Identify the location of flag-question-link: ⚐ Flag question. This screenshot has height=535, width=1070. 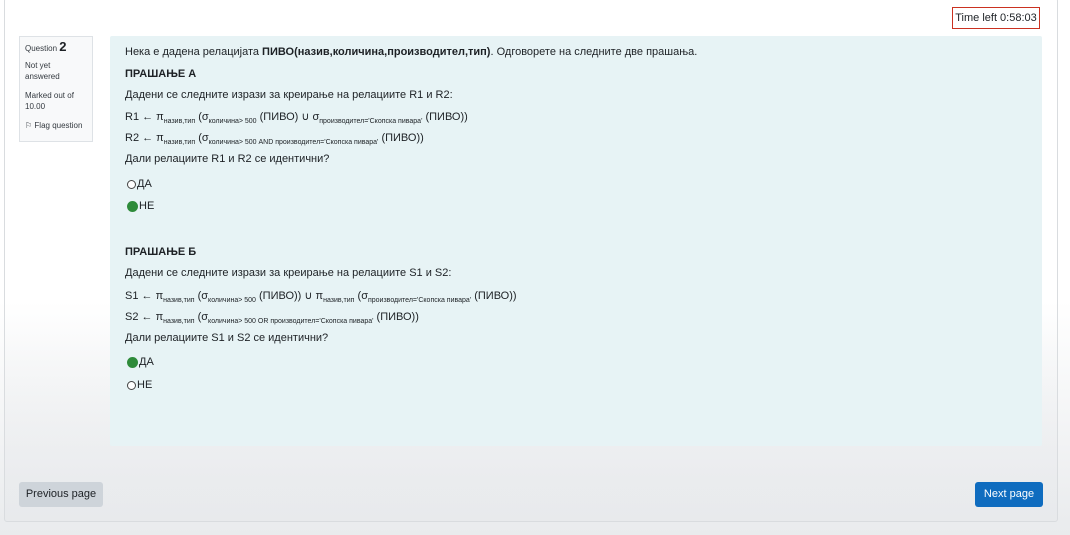
(56, 125).